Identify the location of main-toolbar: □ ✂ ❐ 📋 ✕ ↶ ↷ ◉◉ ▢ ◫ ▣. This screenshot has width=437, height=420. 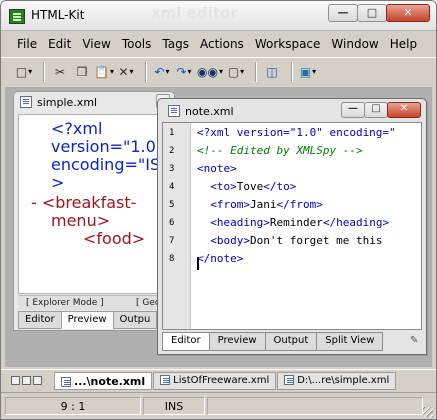
(218, 71).